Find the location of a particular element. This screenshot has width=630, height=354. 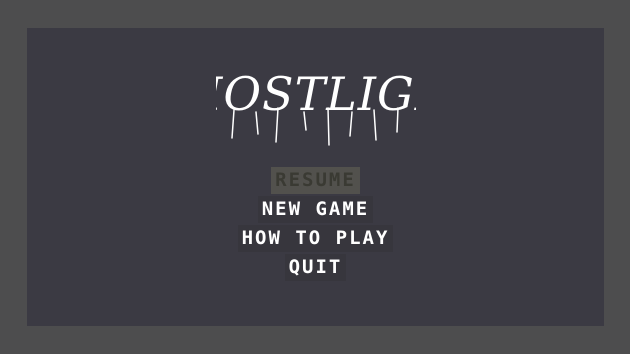

resume-button: RESUME is located at coordinates (315, 180).